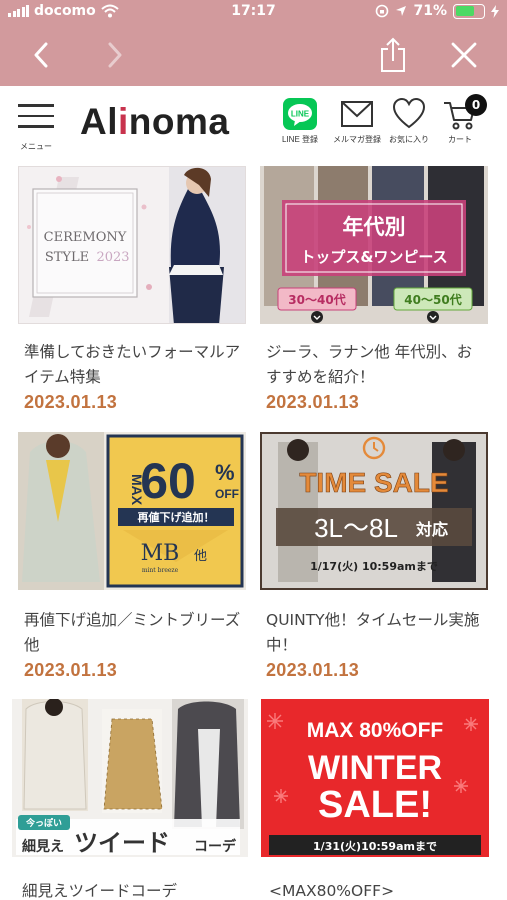 This screenshot has height=900, width=507. What do you see at coordinates (373, 482) in the screenshot?
I see `time-sale-headline: TIME SALE` at bounding box center [373, 482].